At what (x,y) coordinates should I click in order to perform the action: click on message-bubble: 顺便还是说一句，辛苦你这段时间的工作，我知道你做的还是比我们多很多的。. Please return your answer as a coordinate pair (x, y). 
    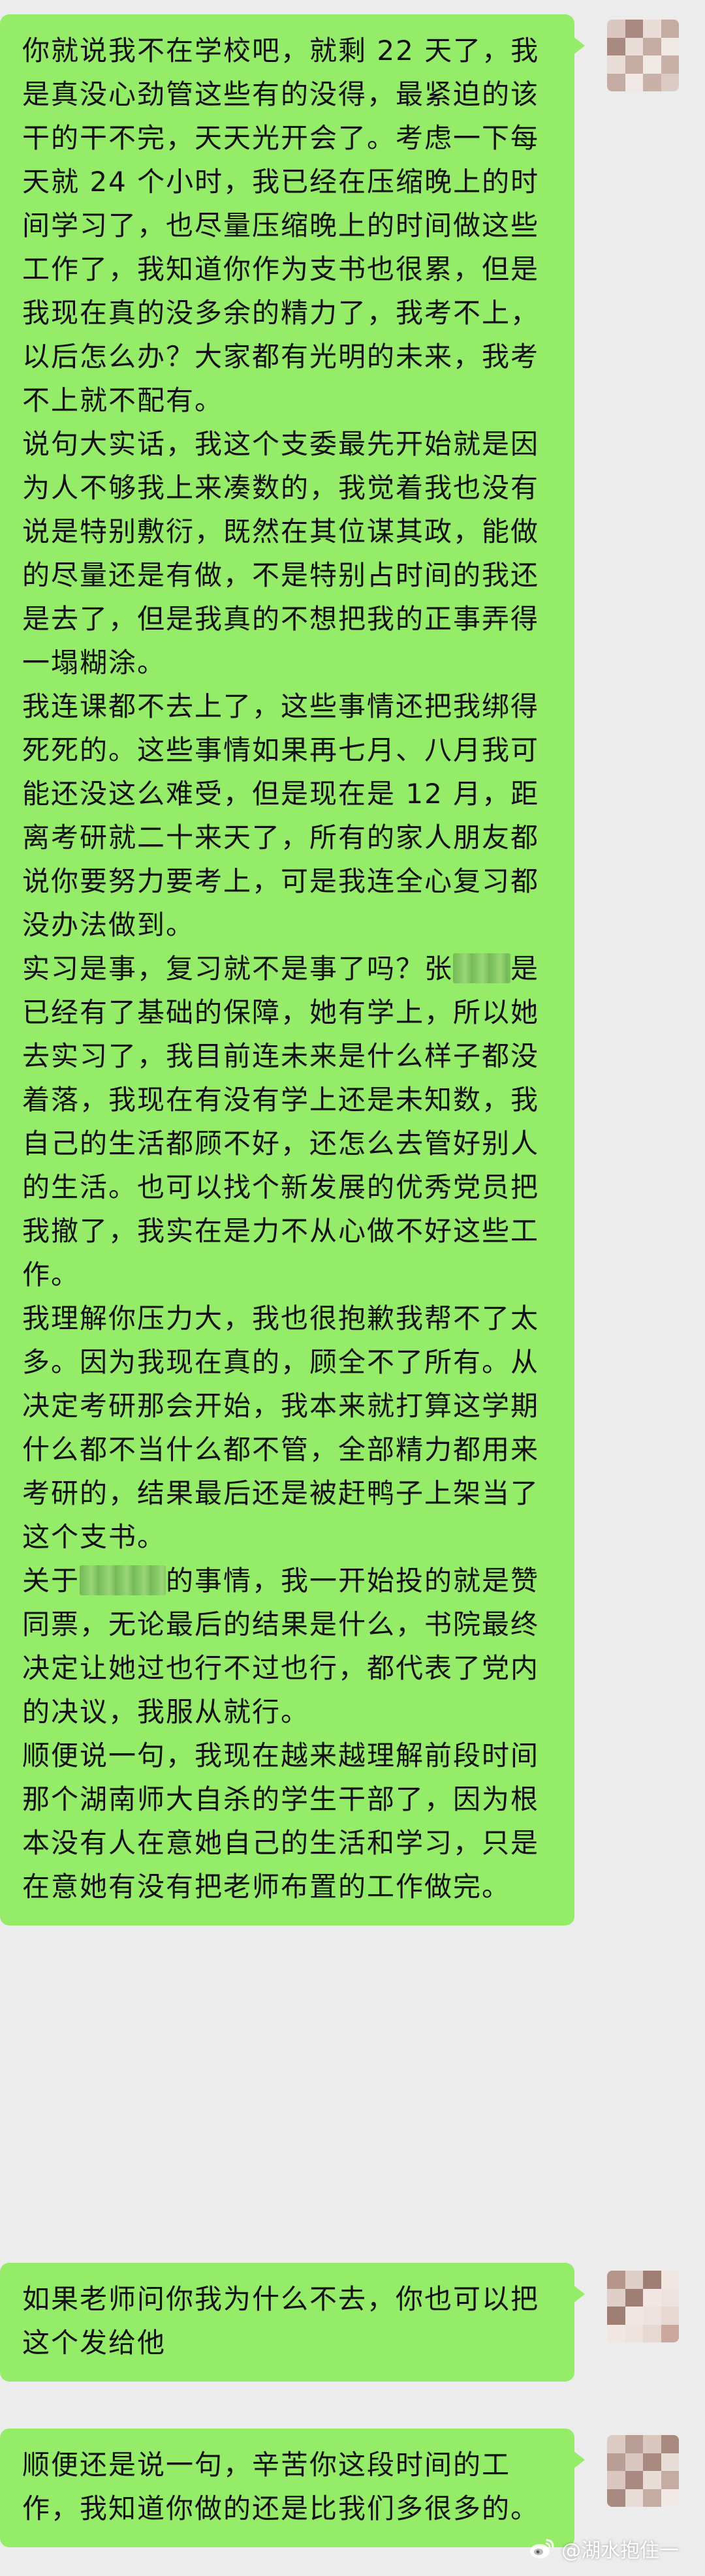
    Looking at the image, I should click on (292, 2488).